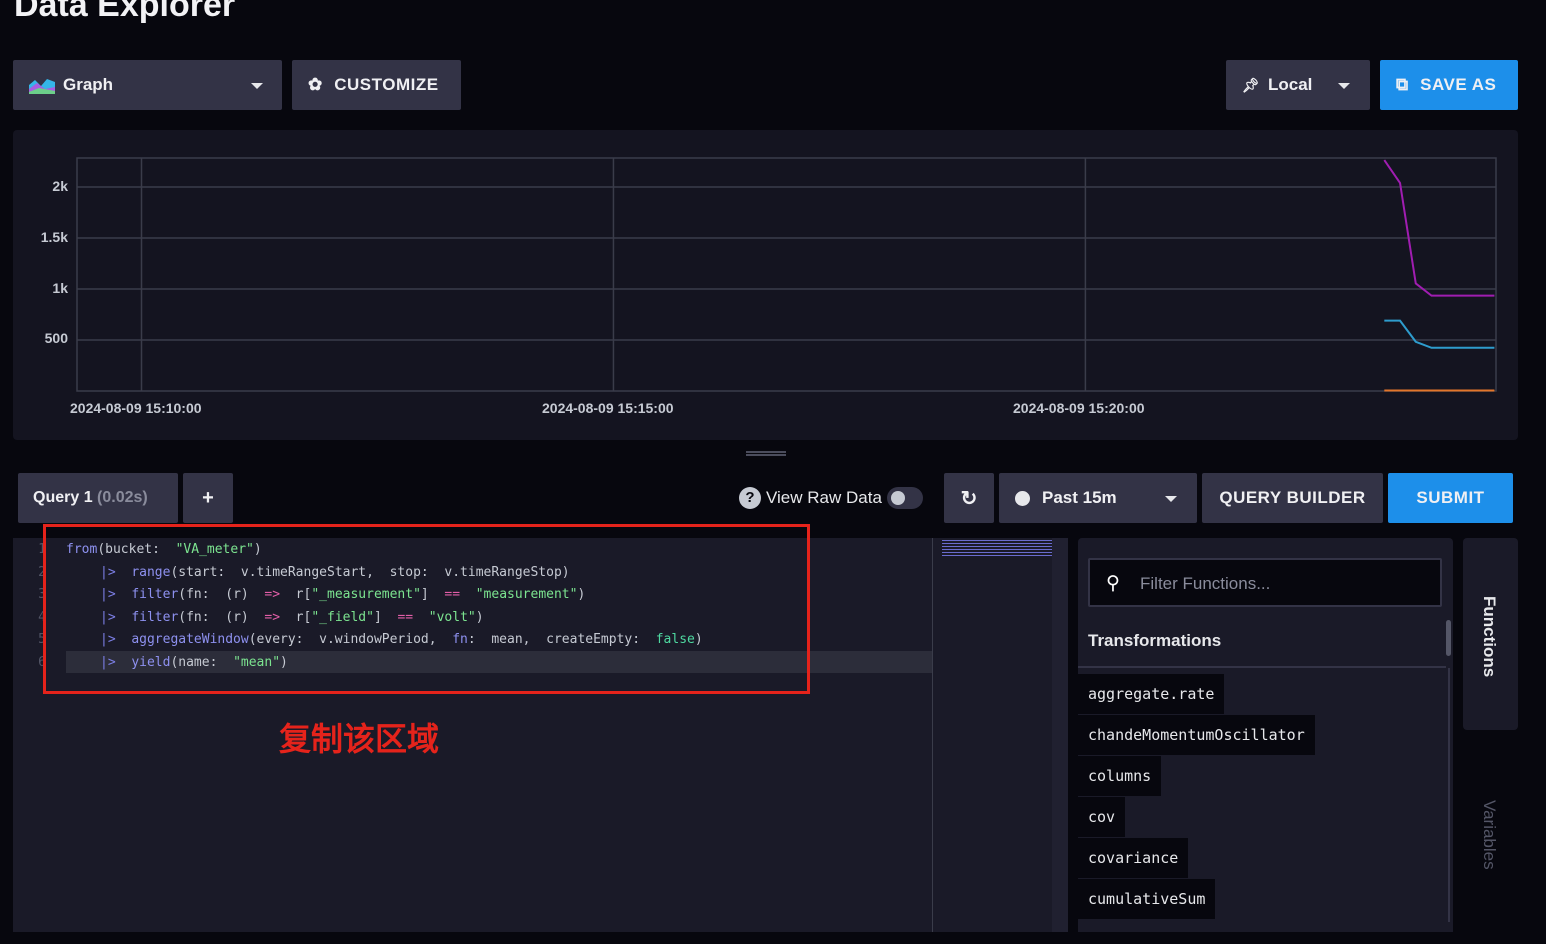  I want to click on gear-icon: ✿, so click(315, 84).